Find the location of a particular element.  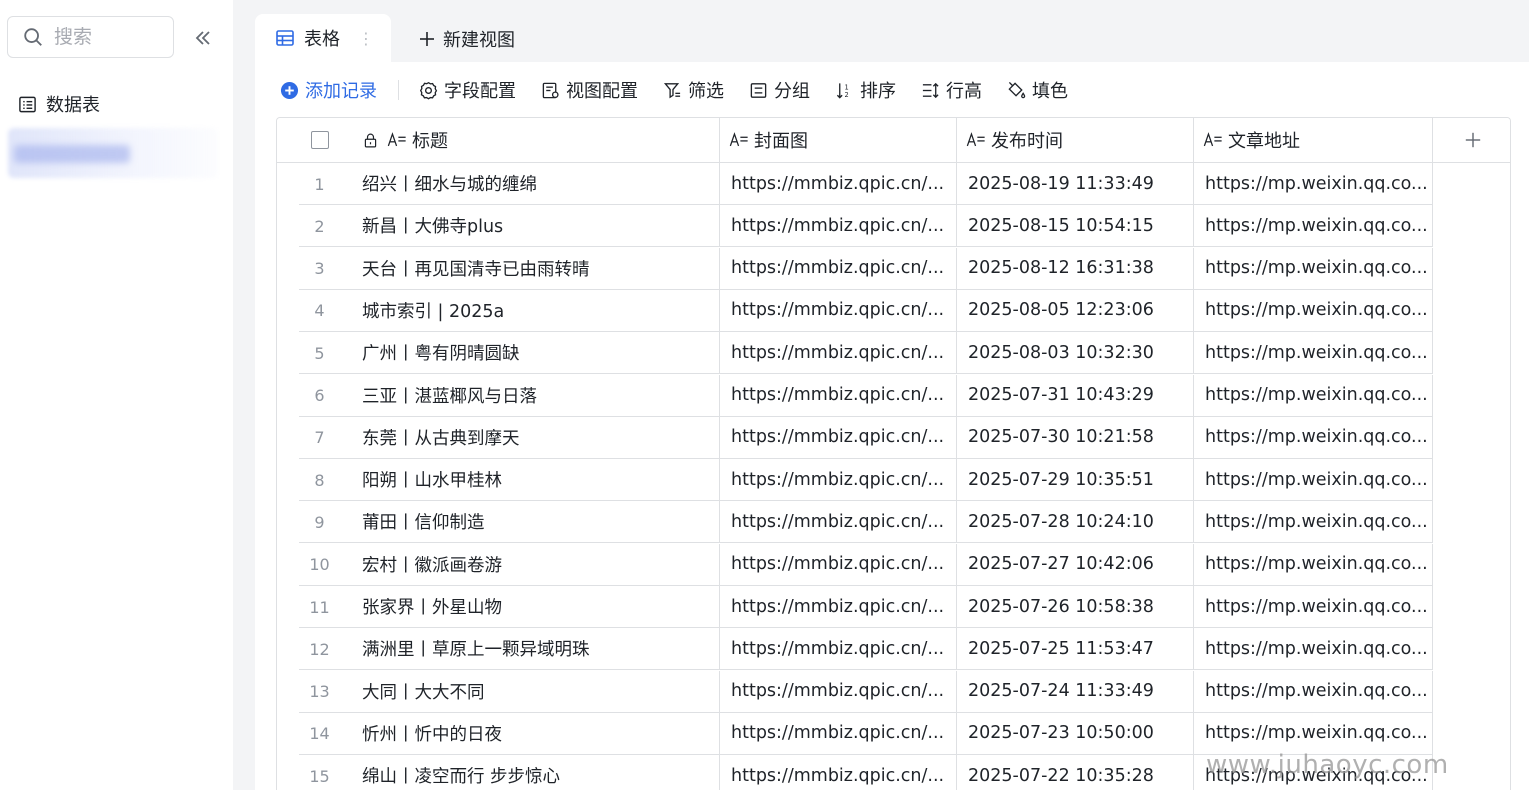

column-header-title: 标题 is located at coordinates (541, 140).